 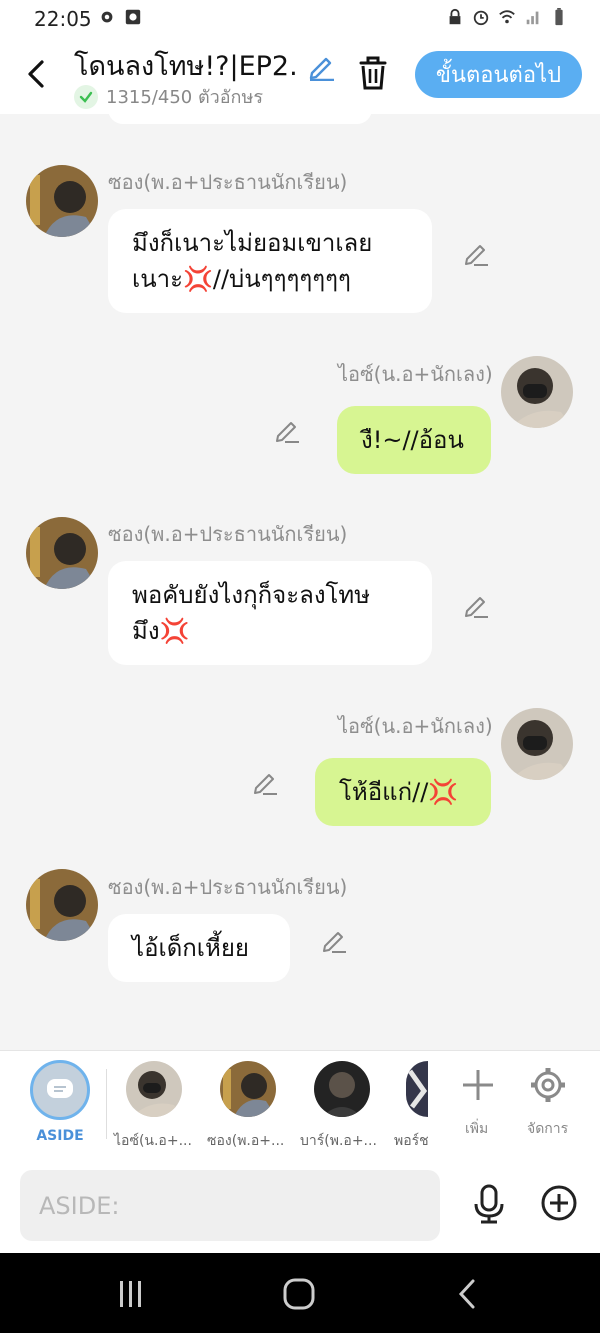 I want to click on message-text-line: มึงก็เนาะไม่ยอมเขาเลย, so click(x=252, y=243).